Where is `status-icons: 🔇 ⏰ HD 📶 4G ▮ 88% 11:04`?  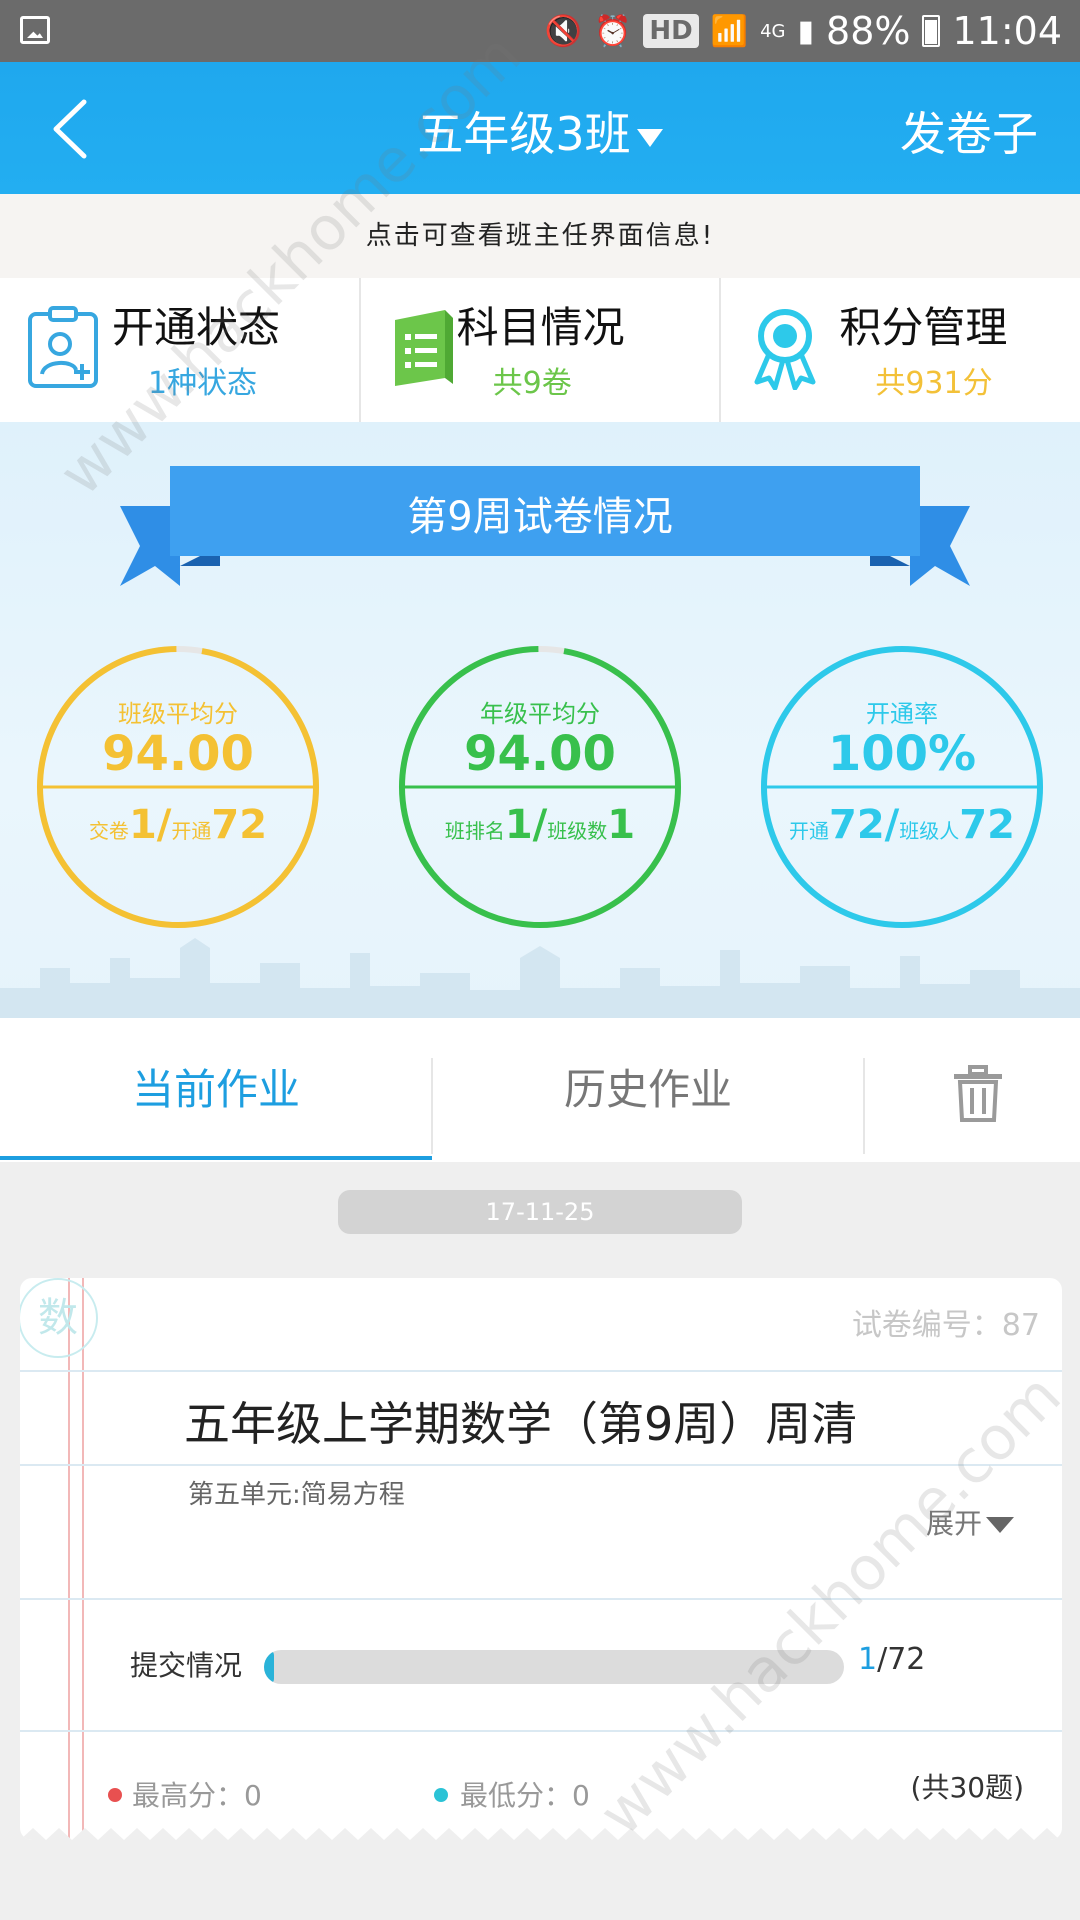
status-icons: 🔇 ⏰ HD 📶 4G ▮ 88% 11:04 is located at coordinates (803, 31).